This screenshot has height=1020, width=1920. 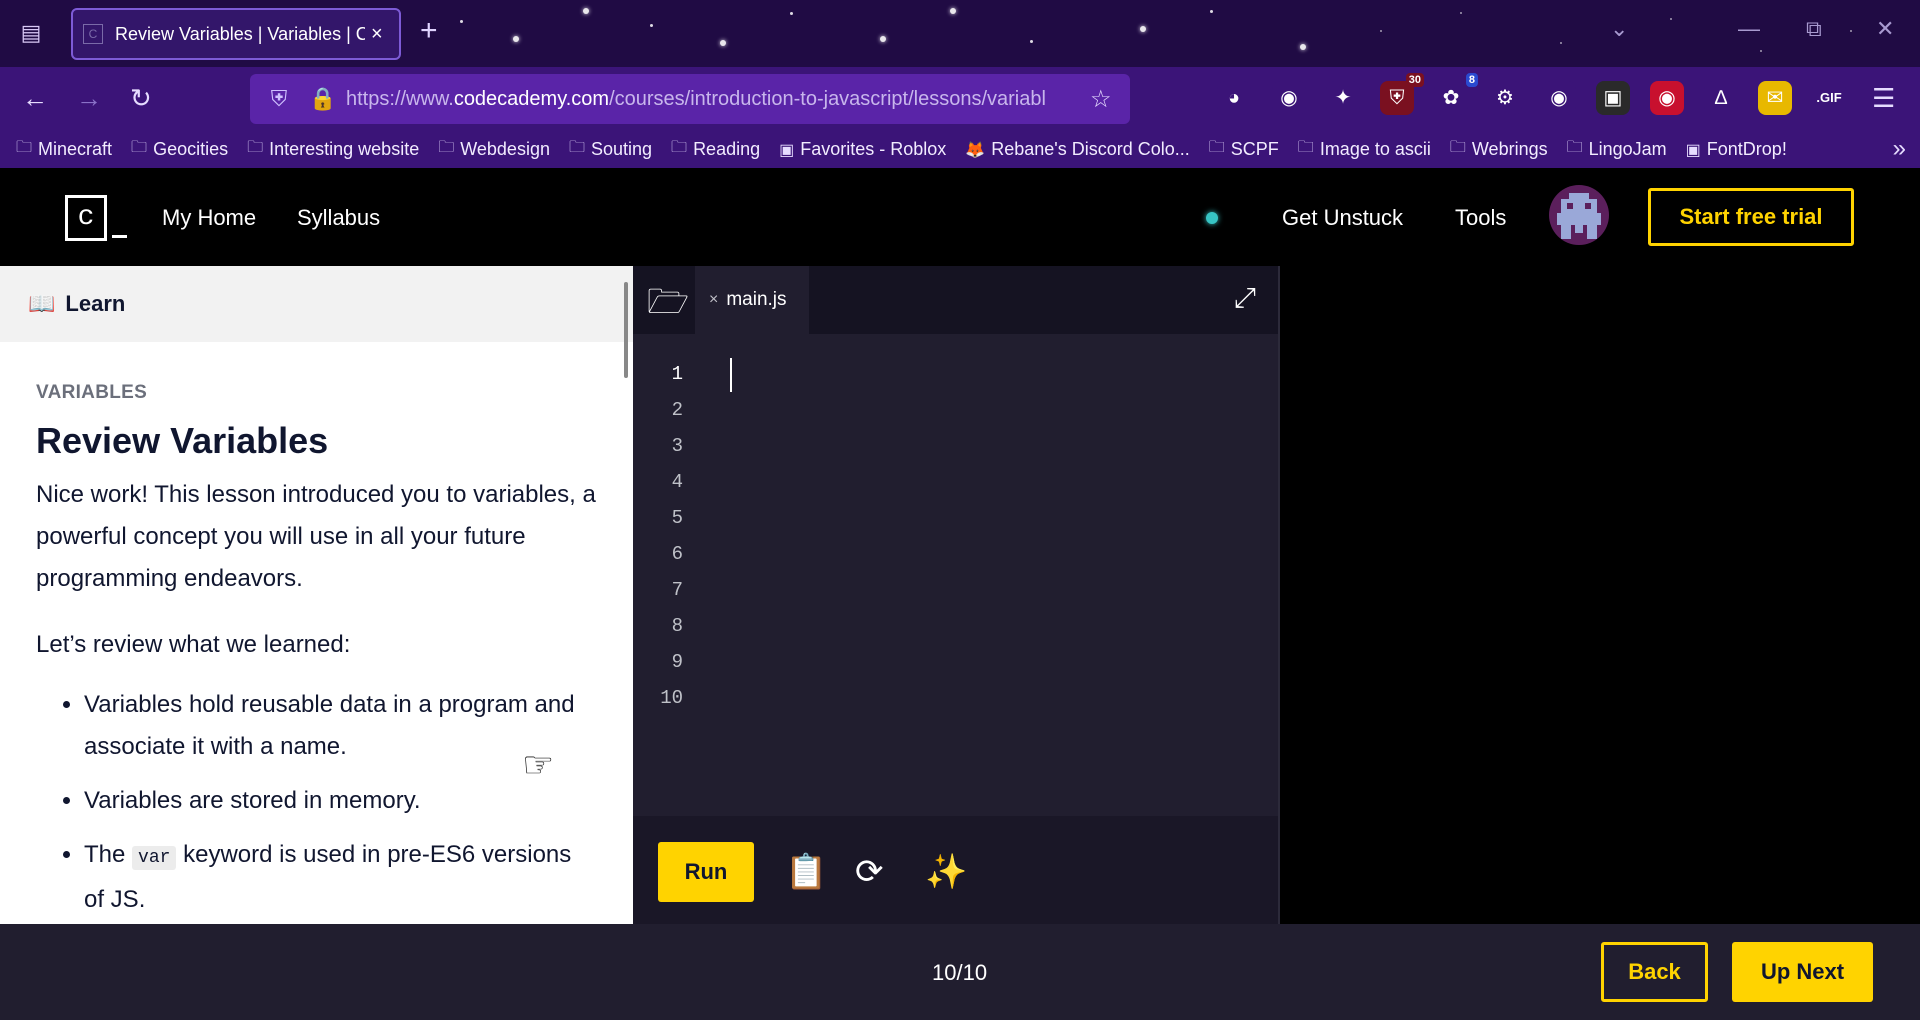 What do you see at coordinates (1559, 98) in the screenshot?
I see `cookie-icon: ◉` at bounding box center [1559, 98].